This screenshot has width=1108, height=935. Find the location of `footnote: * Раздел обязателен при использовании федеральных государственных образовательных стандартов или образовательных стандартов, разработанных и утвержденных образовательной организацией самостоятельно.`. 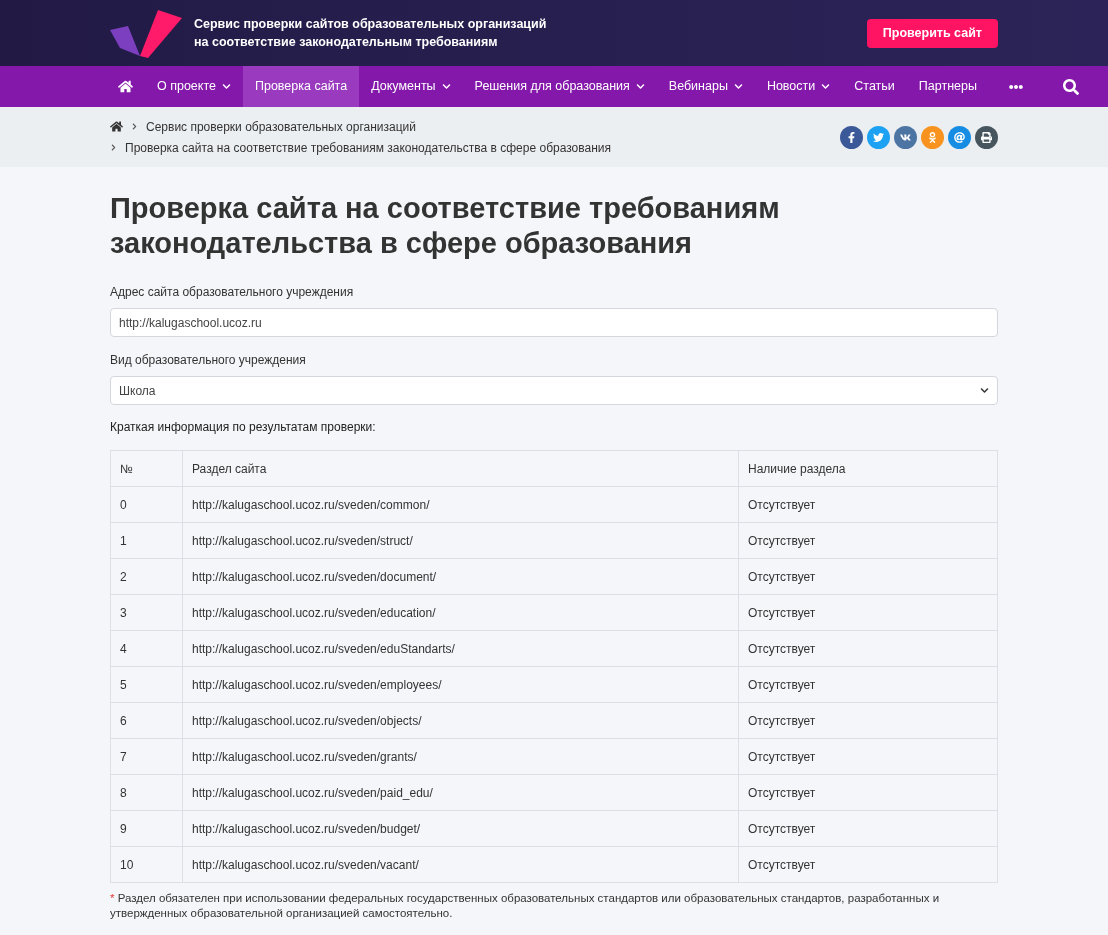

footnote: * Раздел обязателен при использовании федеральных государственных образовательных стандартов или образовательных стандартов, разработанных и утвержденных образовательной организацией самостоятельно. is located at coordinates (525, 906).